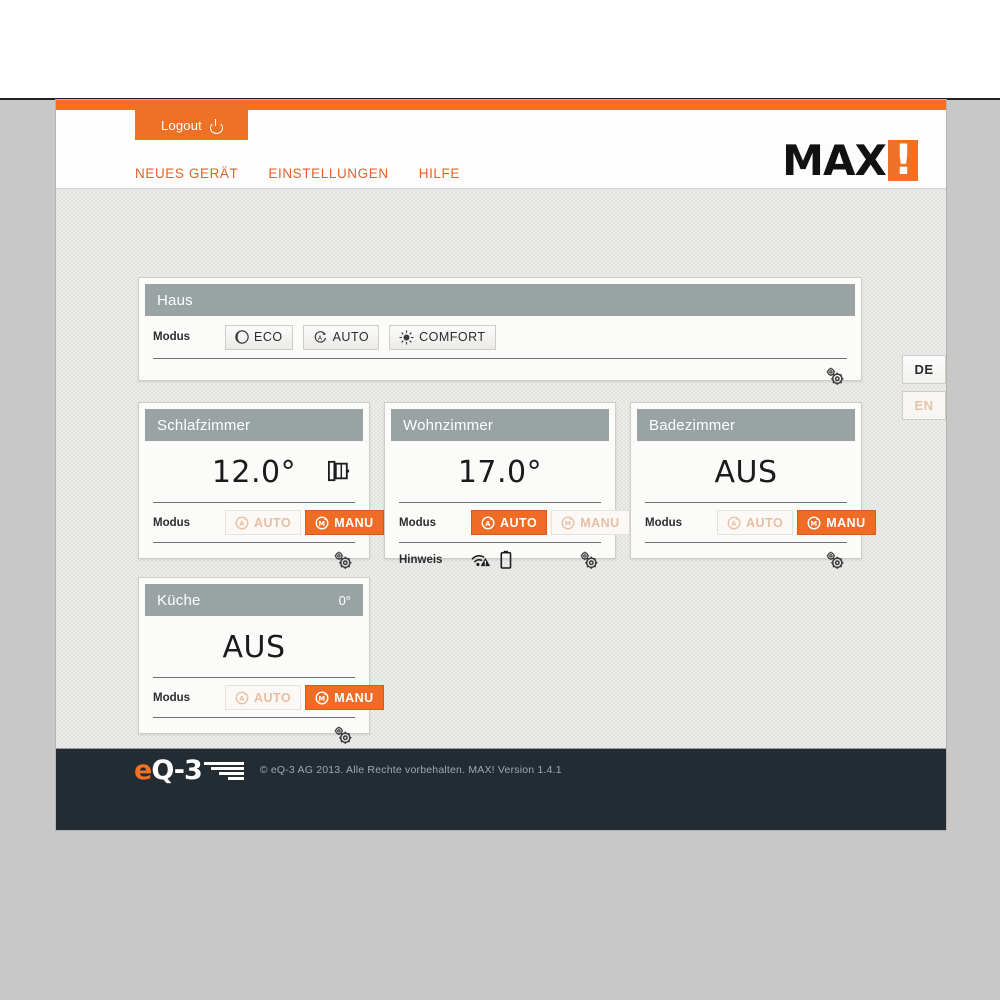 The width and height of the screenshot is (1000, 1000). Describe the element at coordinates (223, 770) in the screenshot. I see `eq3-speed-lines-icon` at that location.